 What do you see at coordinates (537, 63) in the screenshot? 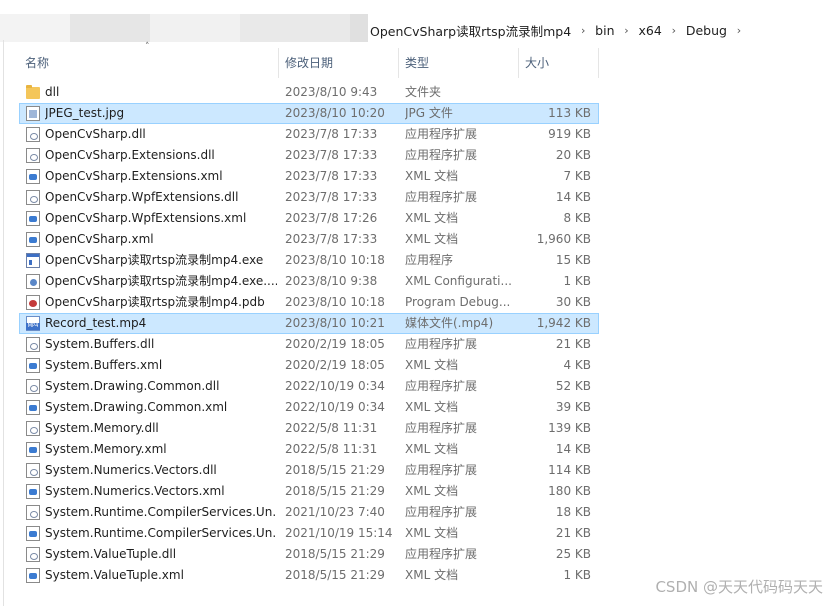
I see `column-header-size: 大小` at bounding box center [537, 63].